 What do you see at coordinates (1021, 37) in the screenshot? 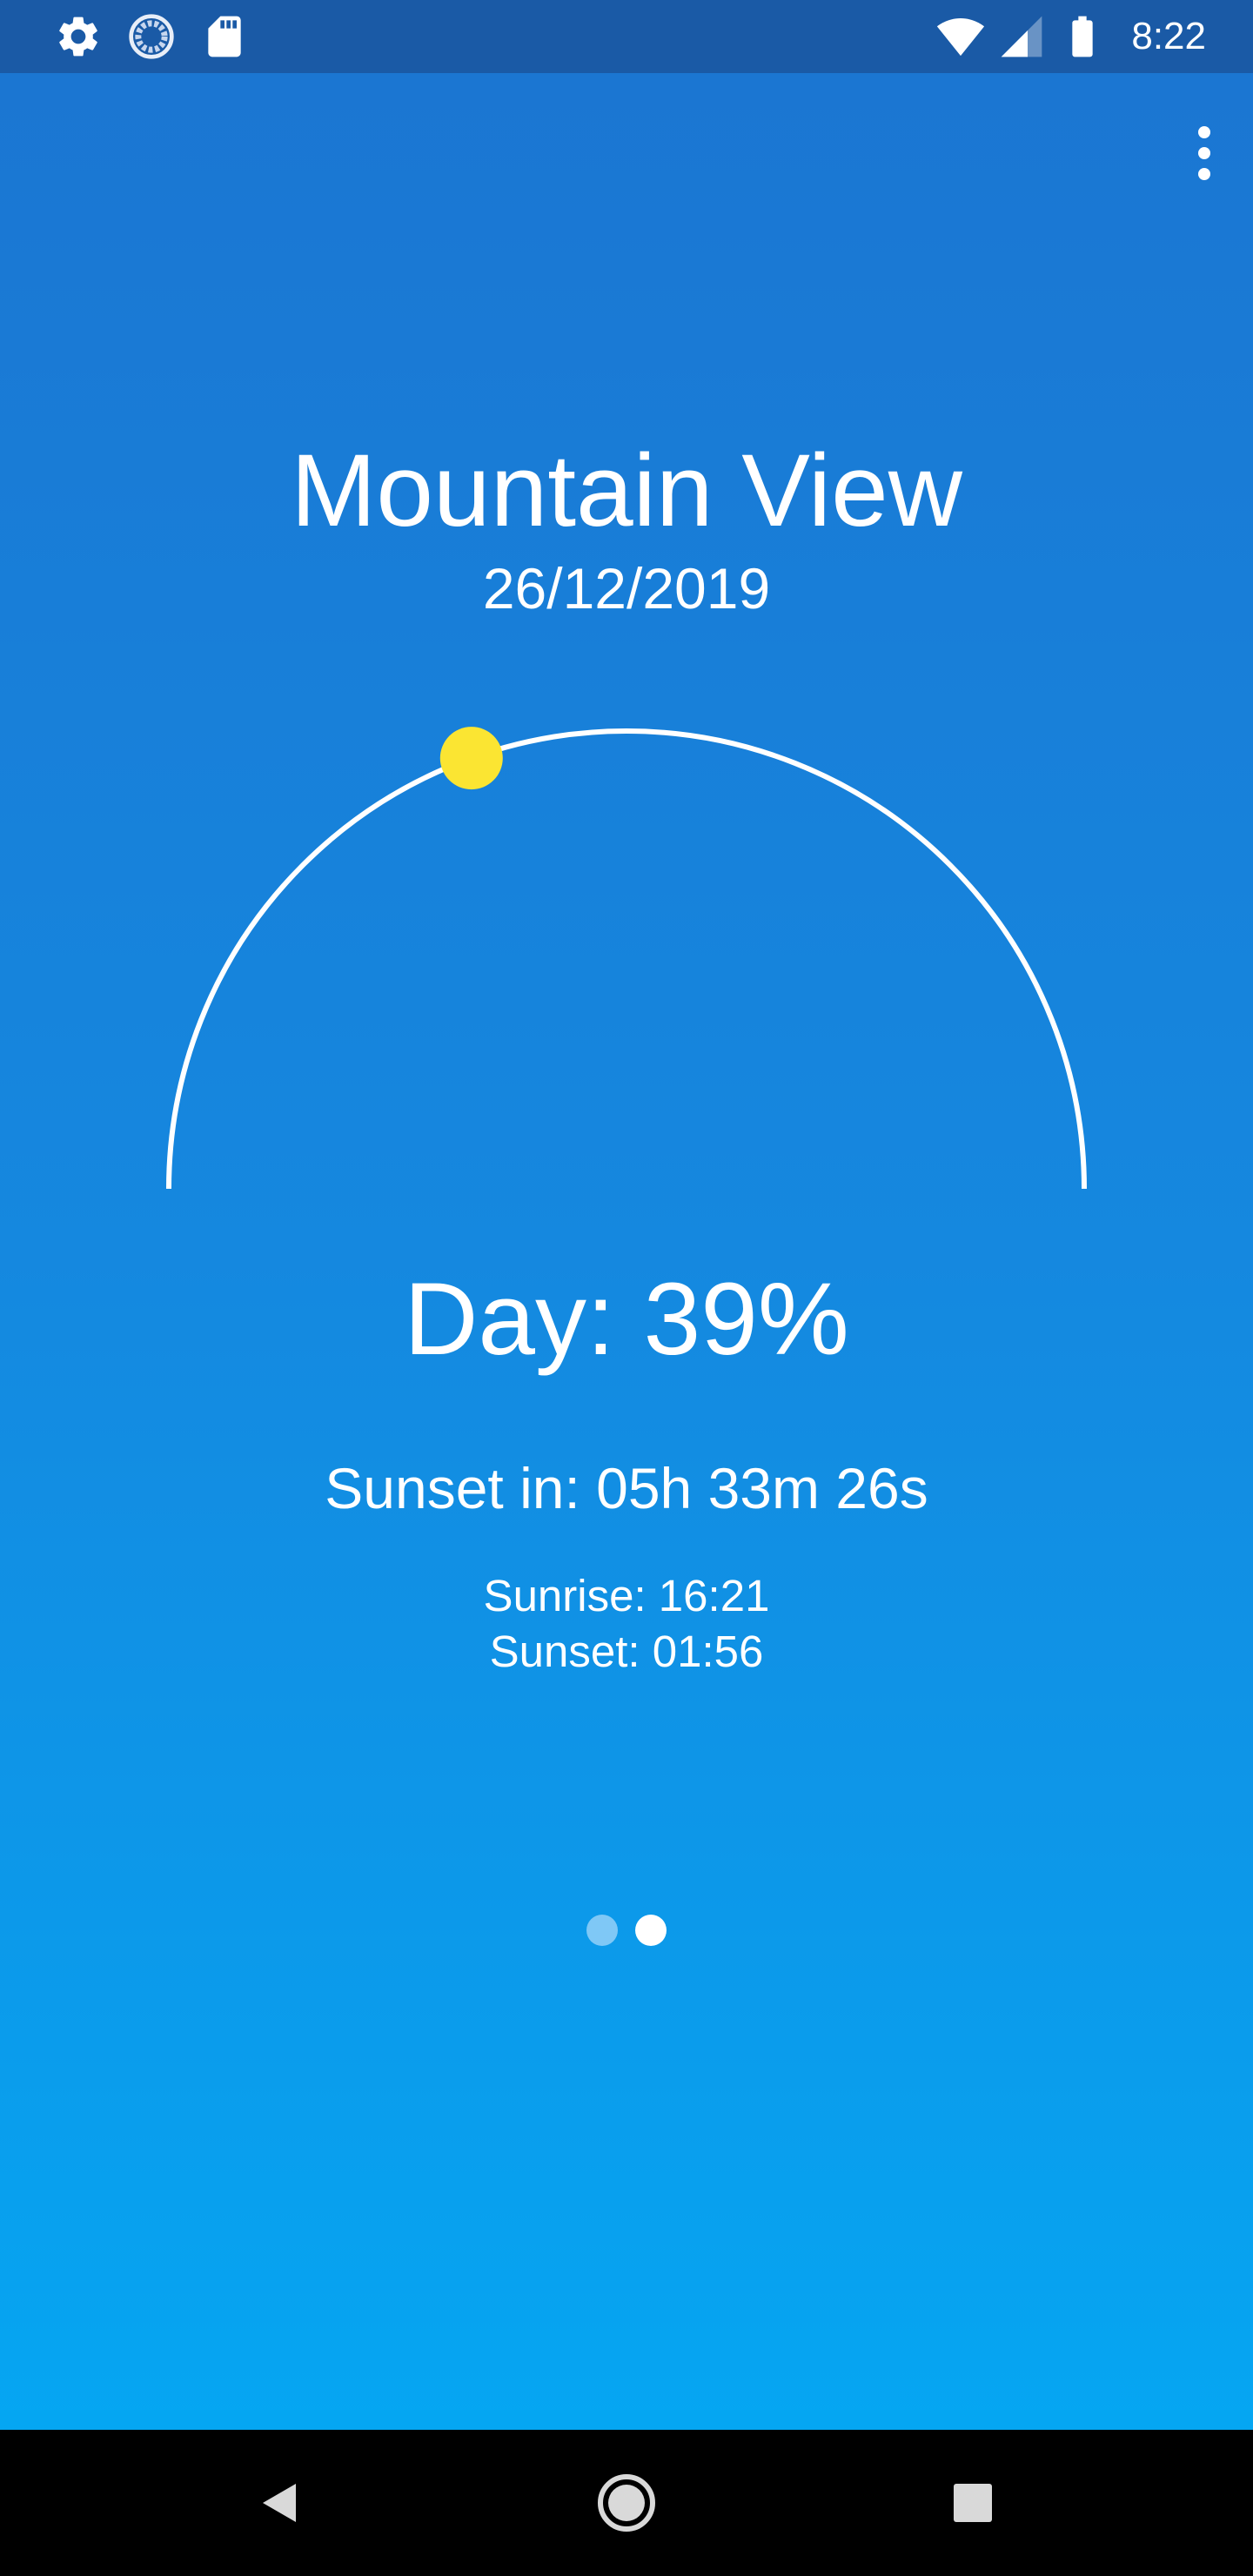
I see `cell-signal-icon` at bounding box center [1021, 37].